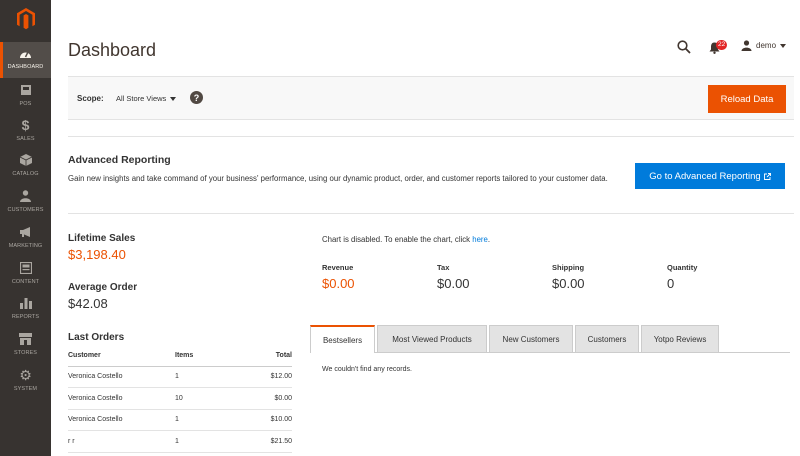  Describe the element at coordinates (112, 50) in the screenshot. I see `page-title: Dashboard` at that location.